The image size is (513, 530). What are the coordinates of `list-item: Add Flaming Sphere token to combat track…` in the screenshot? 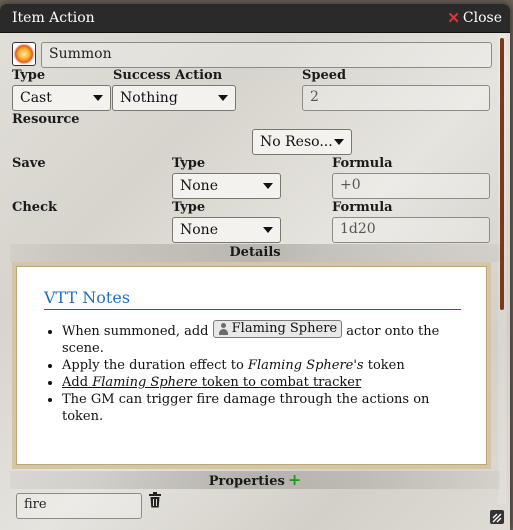 It's located at (261, 382).